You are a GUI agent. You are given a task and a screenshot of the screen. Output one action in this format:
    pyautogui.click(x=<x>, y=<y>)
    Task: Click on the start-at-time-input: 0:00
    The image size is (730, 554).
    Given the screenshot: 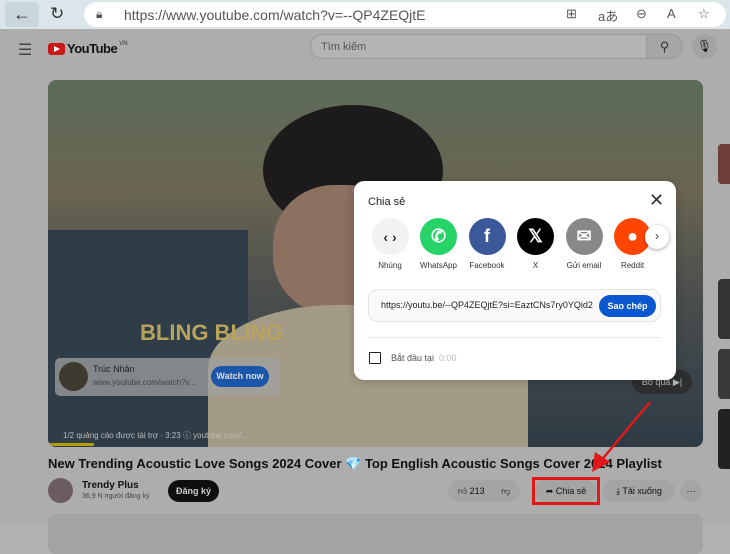 What is the action you would take?
    pyautogui.click(x=448, y=358)
    